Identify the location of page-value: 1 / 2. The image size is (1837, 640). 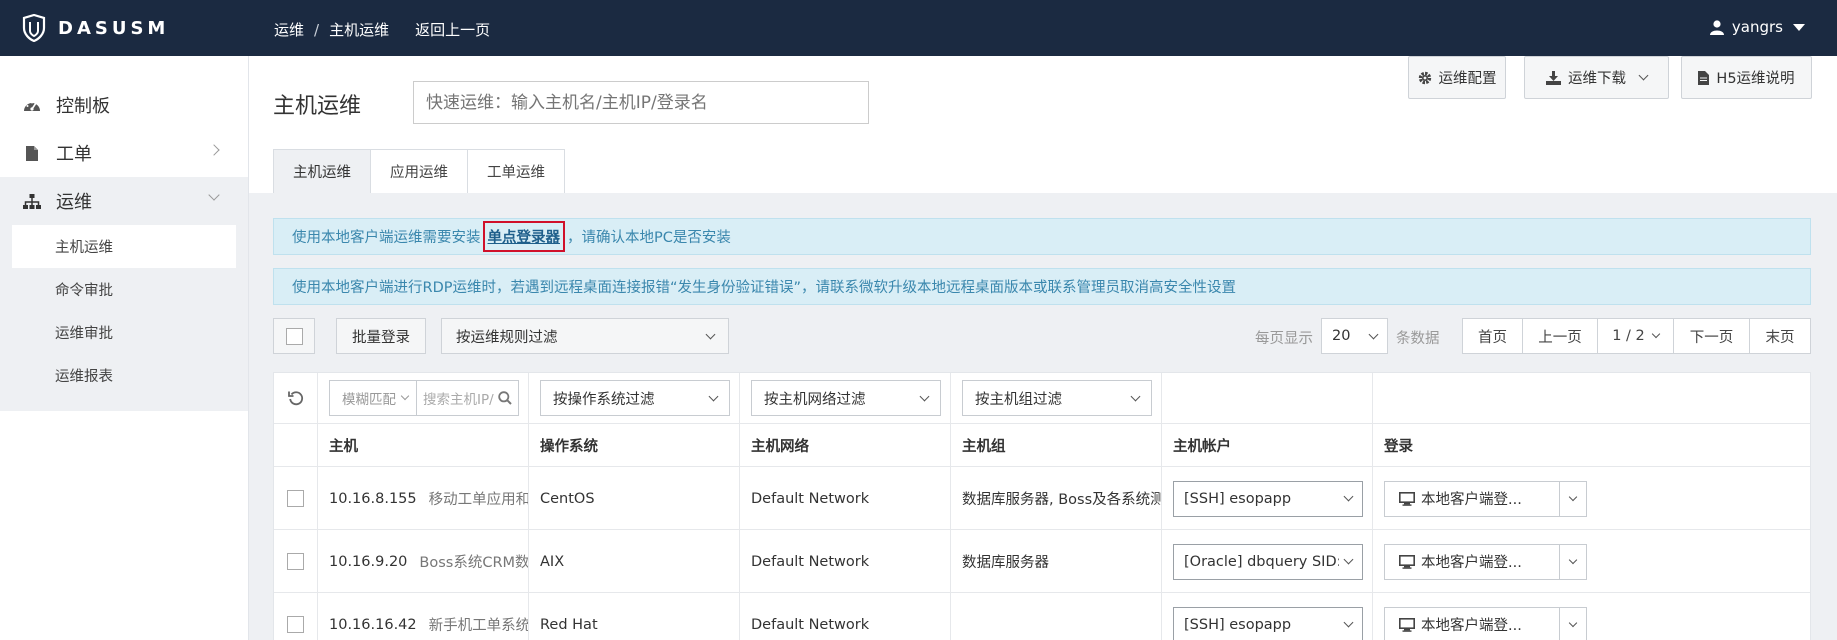
(1628, 336).